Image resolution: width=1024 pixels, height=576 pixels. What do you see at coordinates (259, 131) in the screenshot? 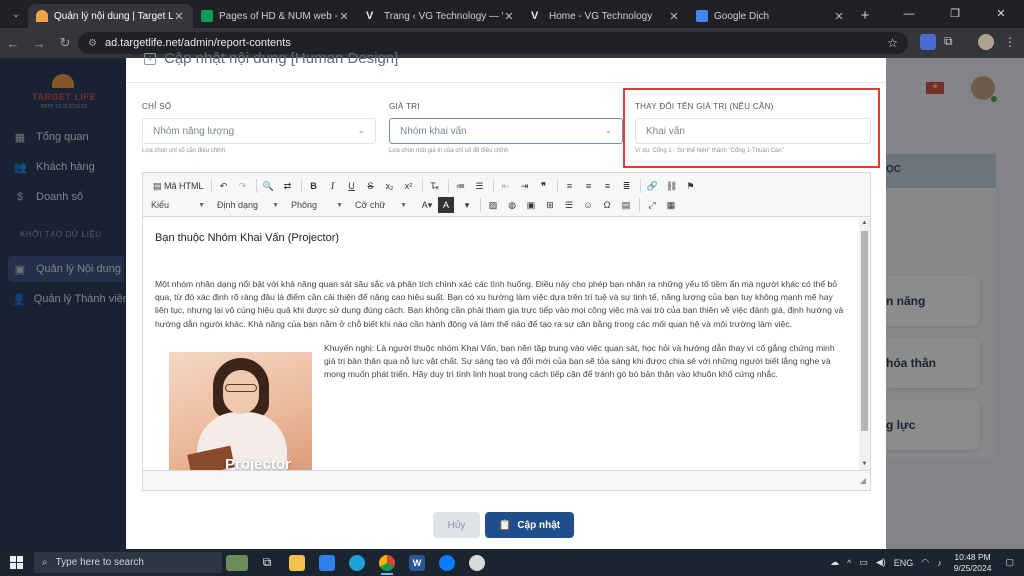
I see `index-select: Nhóm năng lượng ⌄` at bounding box center [259, 131].